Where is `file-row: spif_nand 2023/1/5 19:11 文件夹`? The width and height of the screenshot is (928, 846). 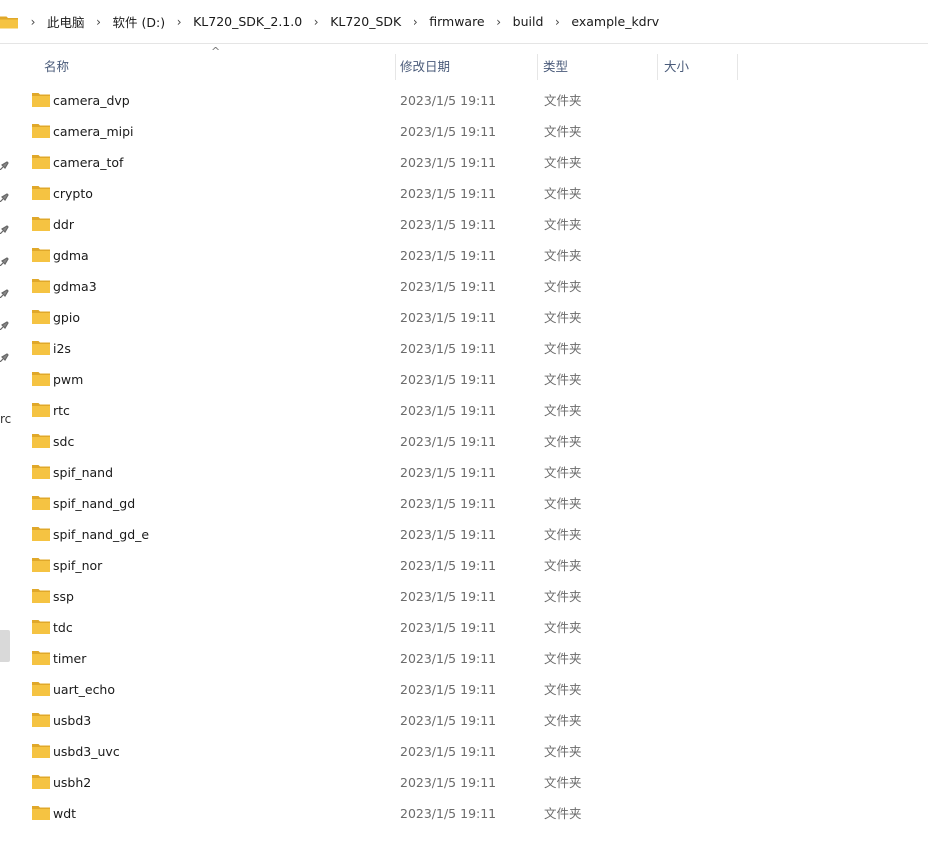
file-row: spif_nand 2023/1/5 19:11 文件夹 is located at coordinates (470, 472).